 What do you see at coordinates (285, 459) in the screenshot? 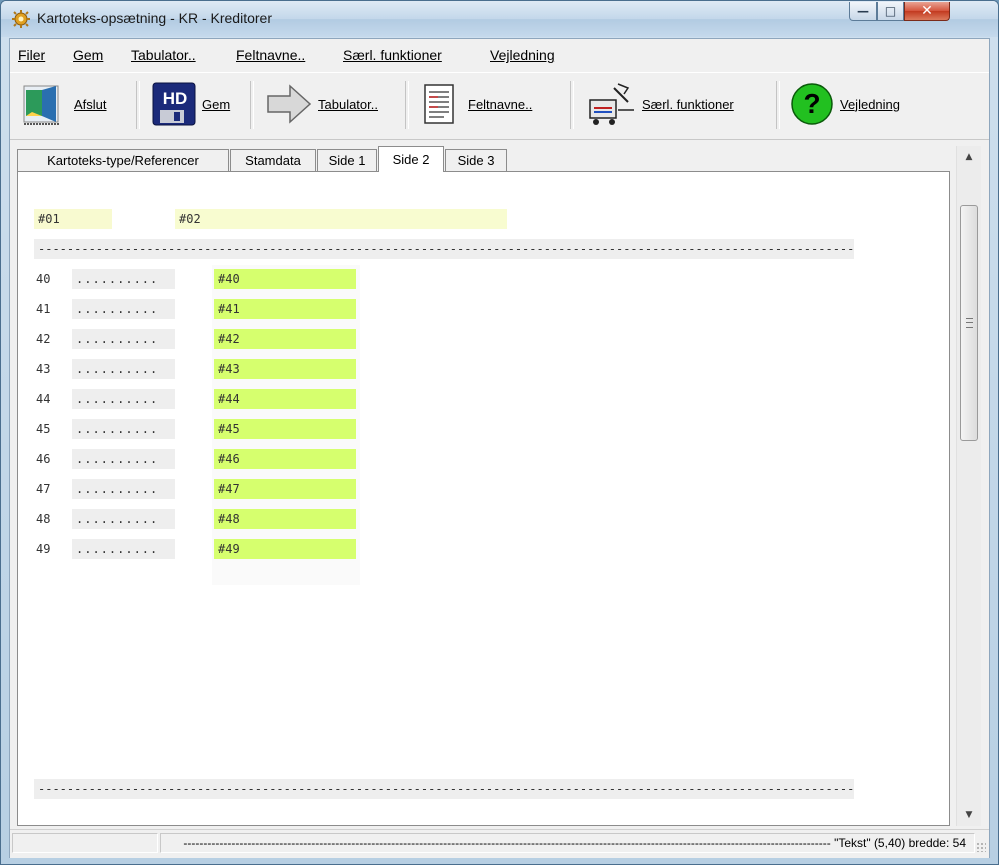
I see `field-46: #46` at bounding box center [285, 459].